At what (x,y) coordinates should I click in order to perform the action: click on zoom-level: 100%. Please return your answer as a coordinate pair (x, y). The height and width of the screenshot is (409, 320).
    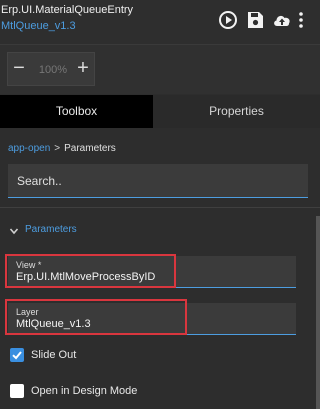
    Looking at the image, I should click on (53, 70).